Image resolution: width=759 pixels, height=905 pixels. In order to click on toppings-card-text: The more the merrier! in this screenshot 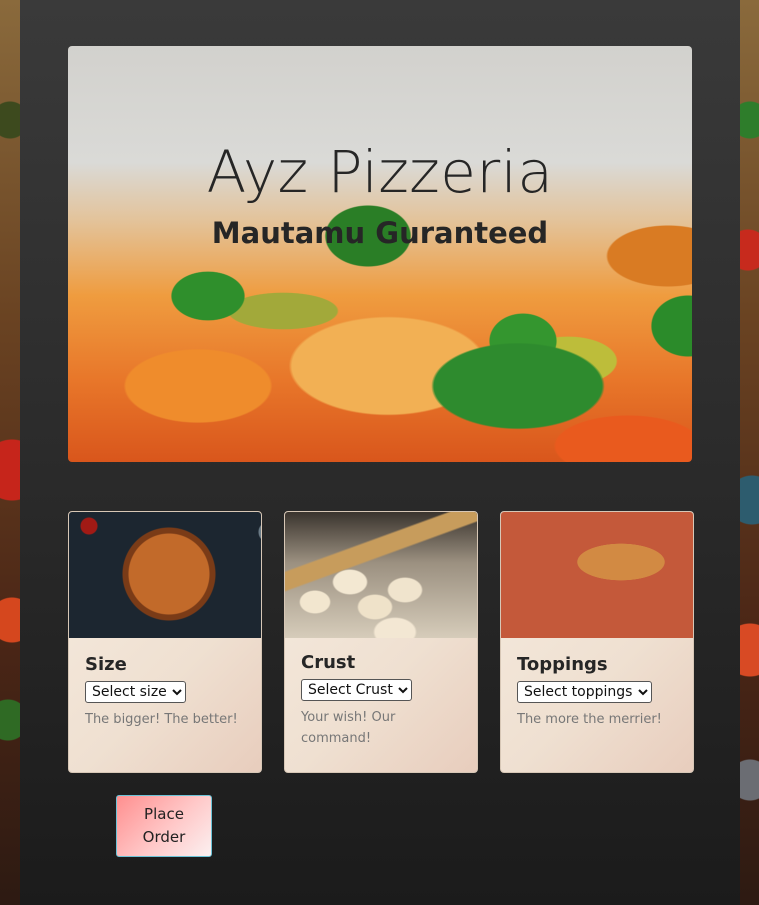, I will do `click(589, 719)`.